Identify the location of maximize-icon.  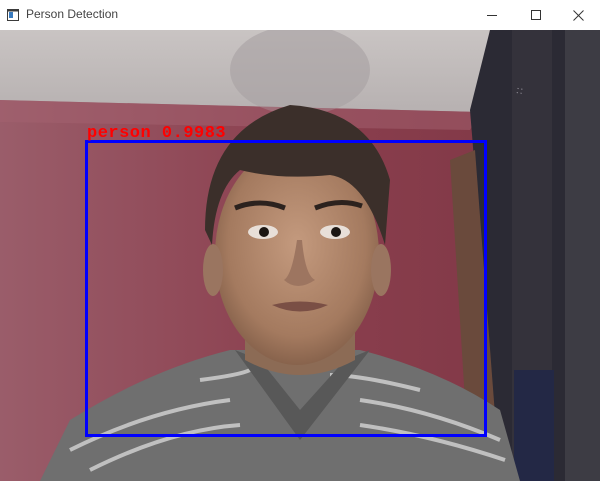
(536, 15).